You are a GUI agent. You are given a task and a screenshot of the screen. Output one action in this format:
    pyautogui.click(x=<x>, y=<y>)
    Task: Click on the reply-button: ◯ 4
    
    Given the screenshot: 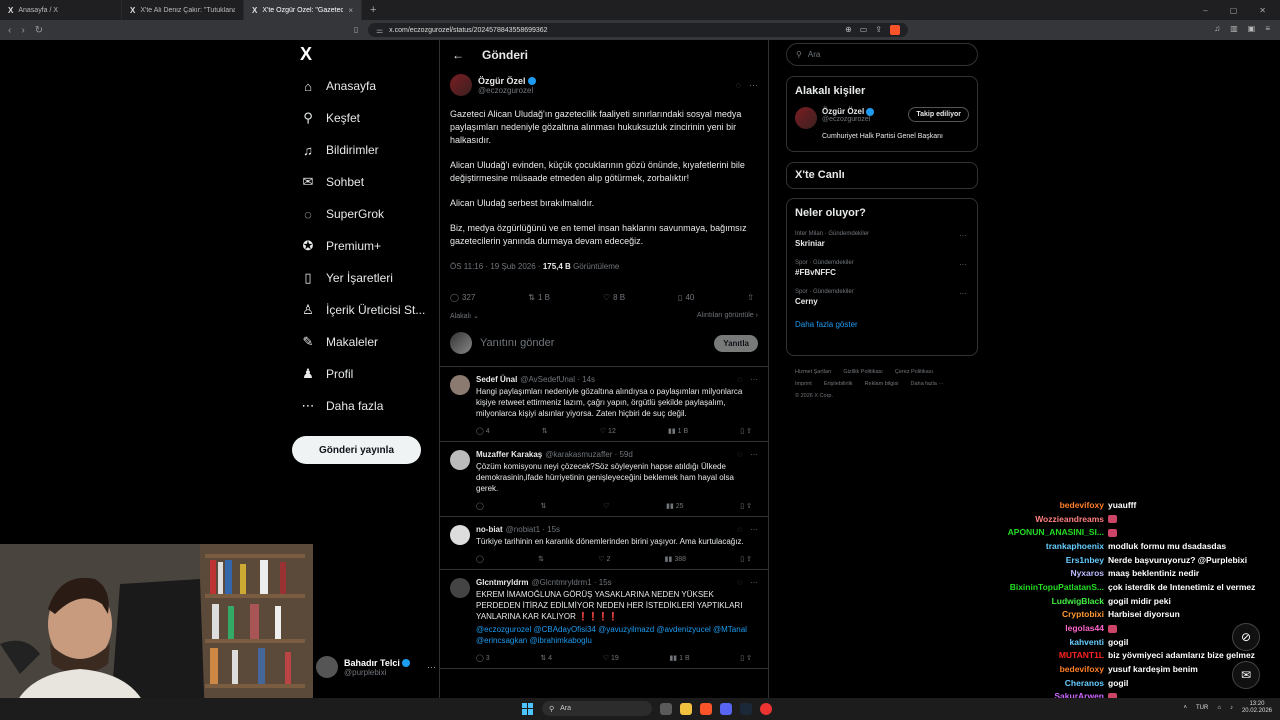 What is the action you would take?
    pyautogui.click(x=483, y=431)
    